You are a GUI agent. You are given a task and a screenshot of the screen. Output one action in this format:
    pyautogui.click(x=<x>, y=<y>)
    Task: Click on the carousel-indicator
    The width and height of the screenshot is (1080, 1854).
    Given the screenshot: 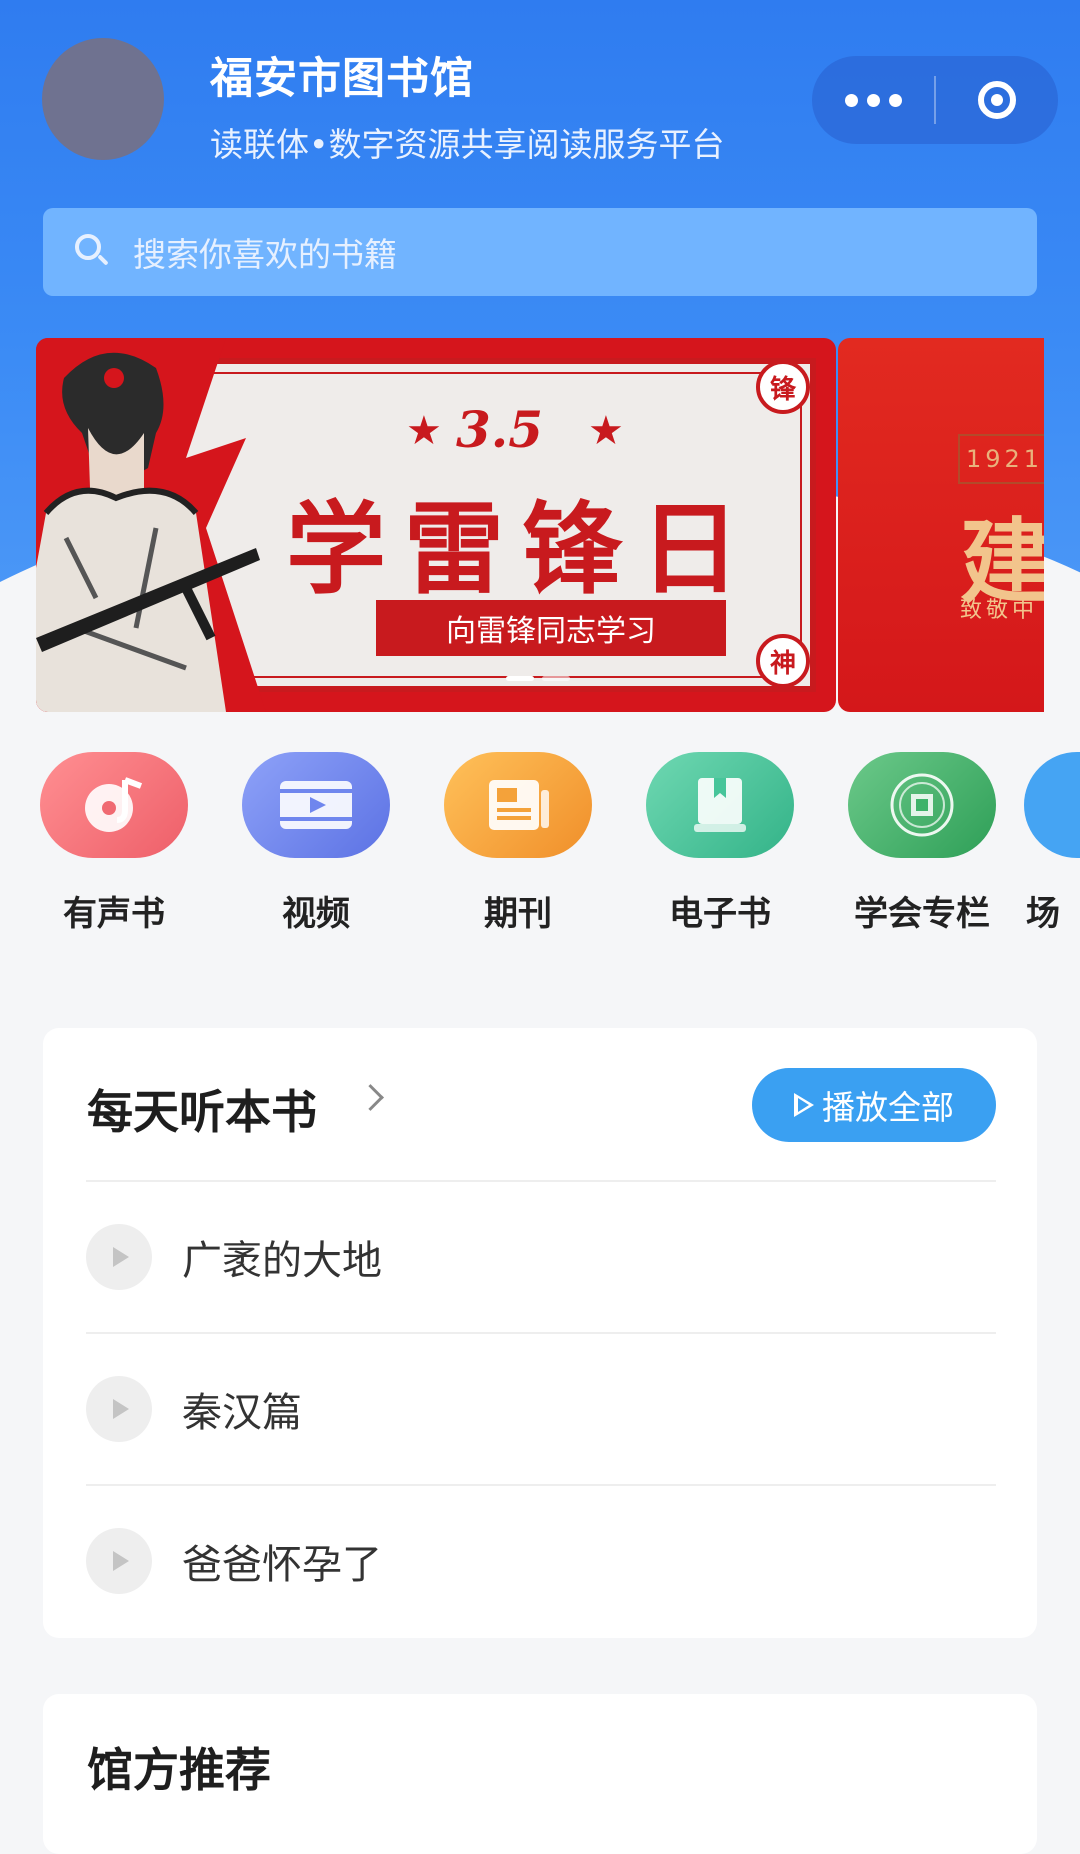 What is the action you would take?
    pyautogui.click(x=538, y=678)
    